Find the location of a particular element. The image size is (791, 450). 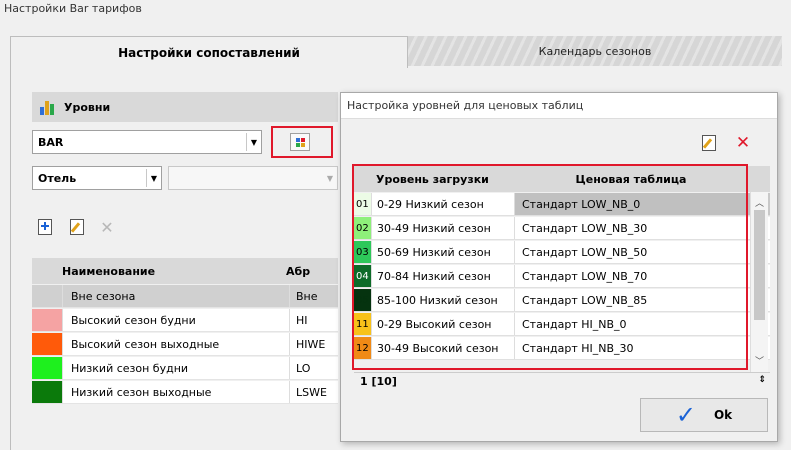

delete-button: ✕ is located at coordinates (107, 227).